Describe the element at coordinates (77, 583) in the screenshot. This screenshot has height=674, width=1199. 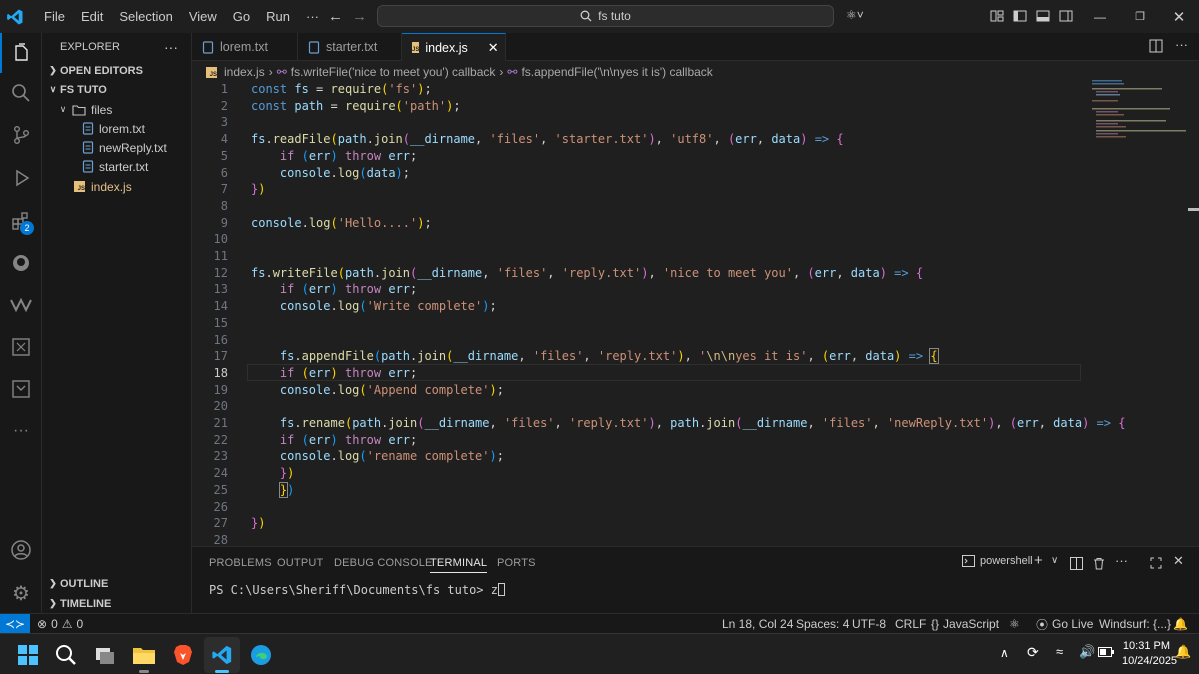
I see `outline-section: ❯ OUTLINE` at that location.